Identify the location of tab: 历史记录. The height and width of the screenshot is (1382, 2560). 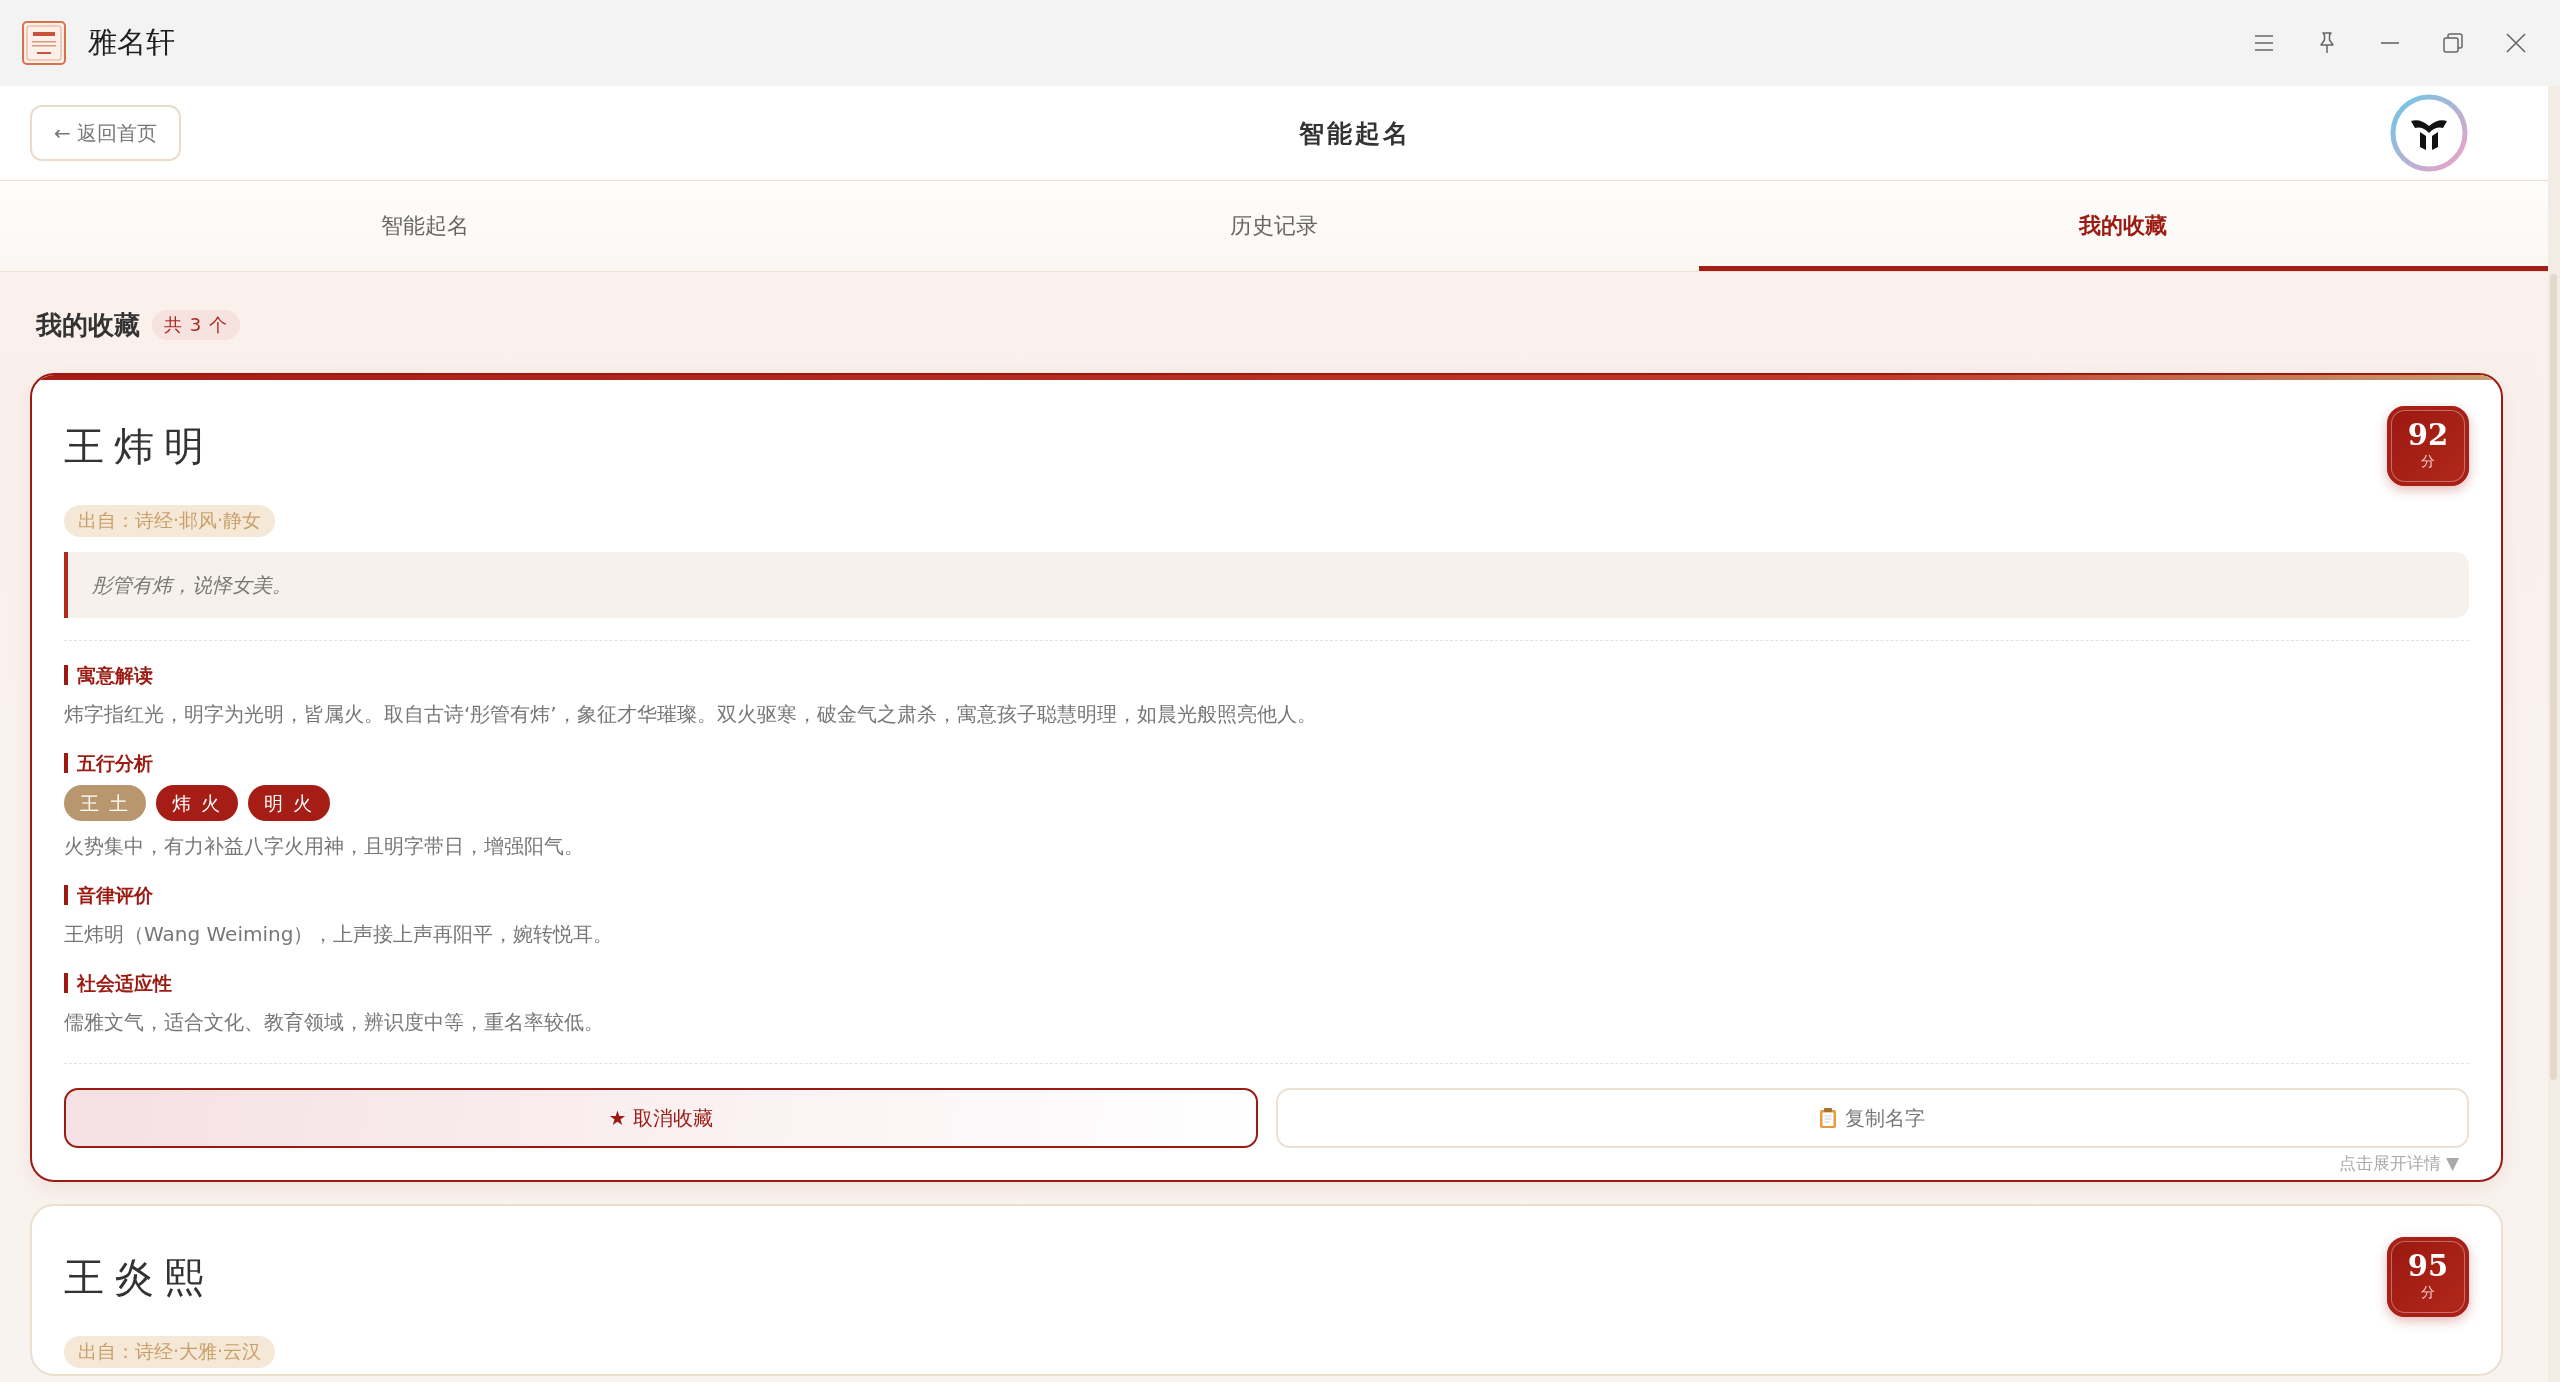
(1274, 226).